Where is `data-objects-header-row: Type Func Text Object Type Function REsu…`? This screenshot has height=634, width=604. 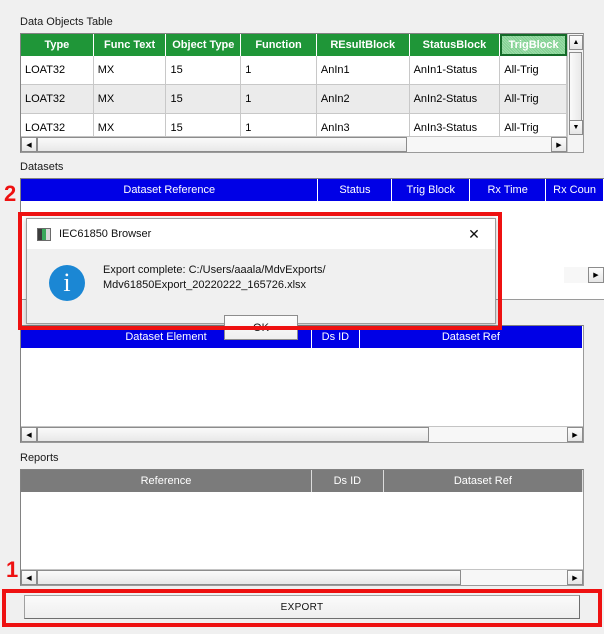
data-objects-header-row: Type Func Text Object Type Function REsu… is located at coordinates (294, 45).